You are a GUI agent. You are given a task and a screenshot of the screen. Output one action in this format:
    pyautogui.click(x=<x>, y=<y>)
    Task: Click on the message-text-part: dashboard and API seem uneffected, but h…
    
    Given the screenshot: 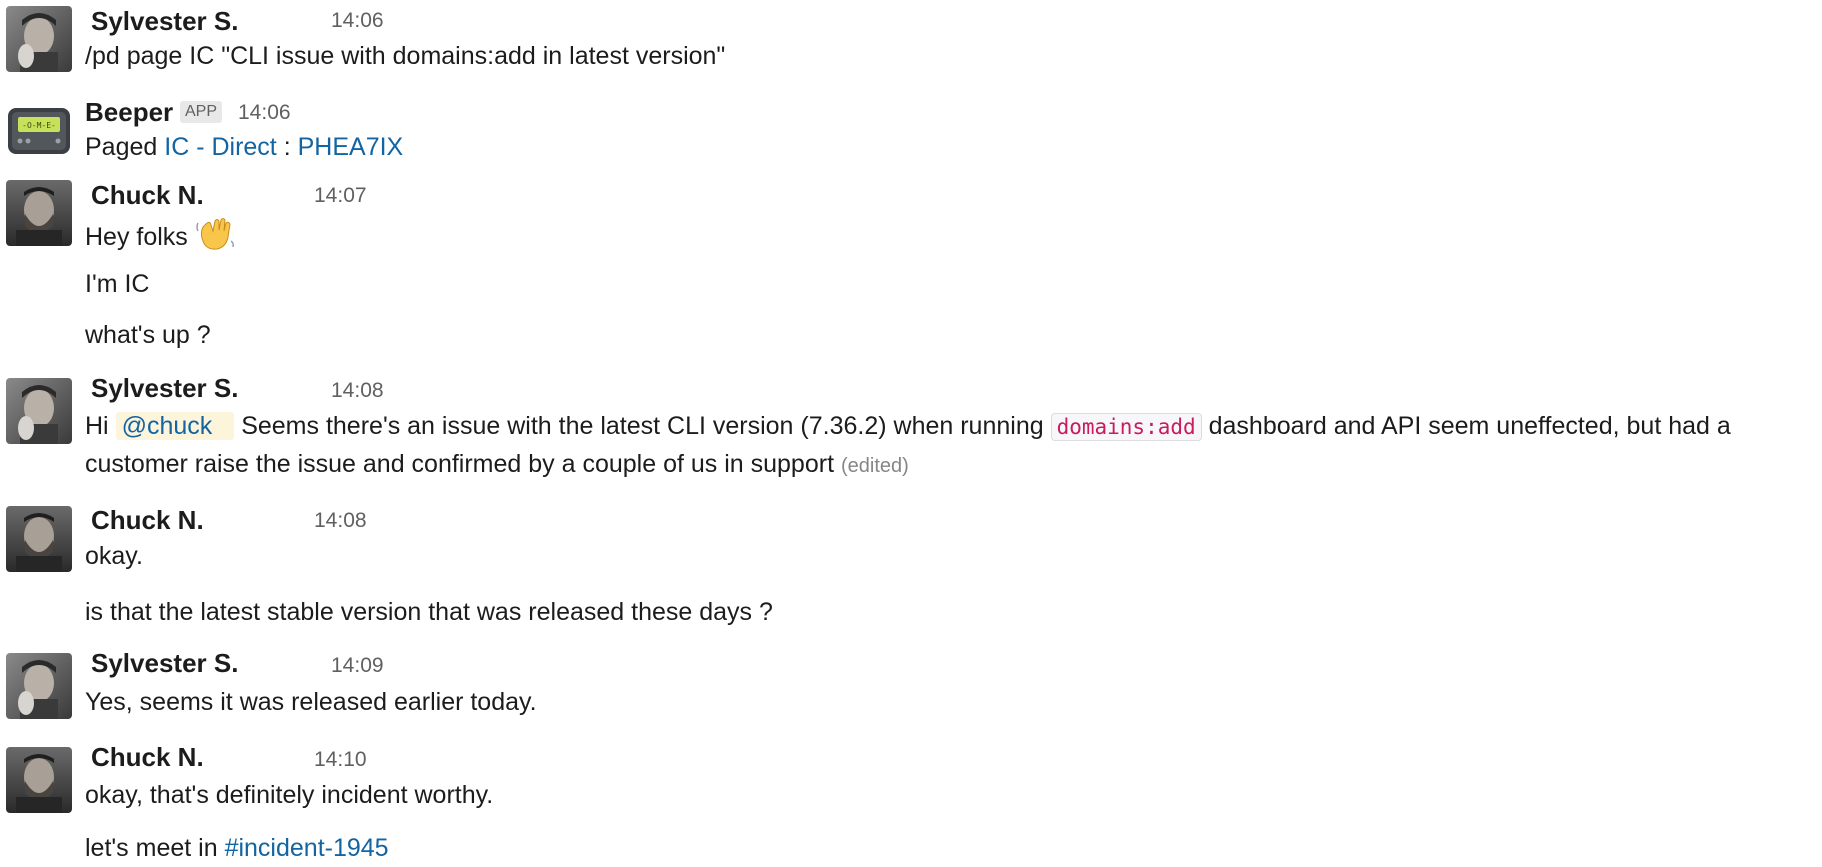 What is the action you would take?
    pyautogui.click(x=1469, y=426)
    